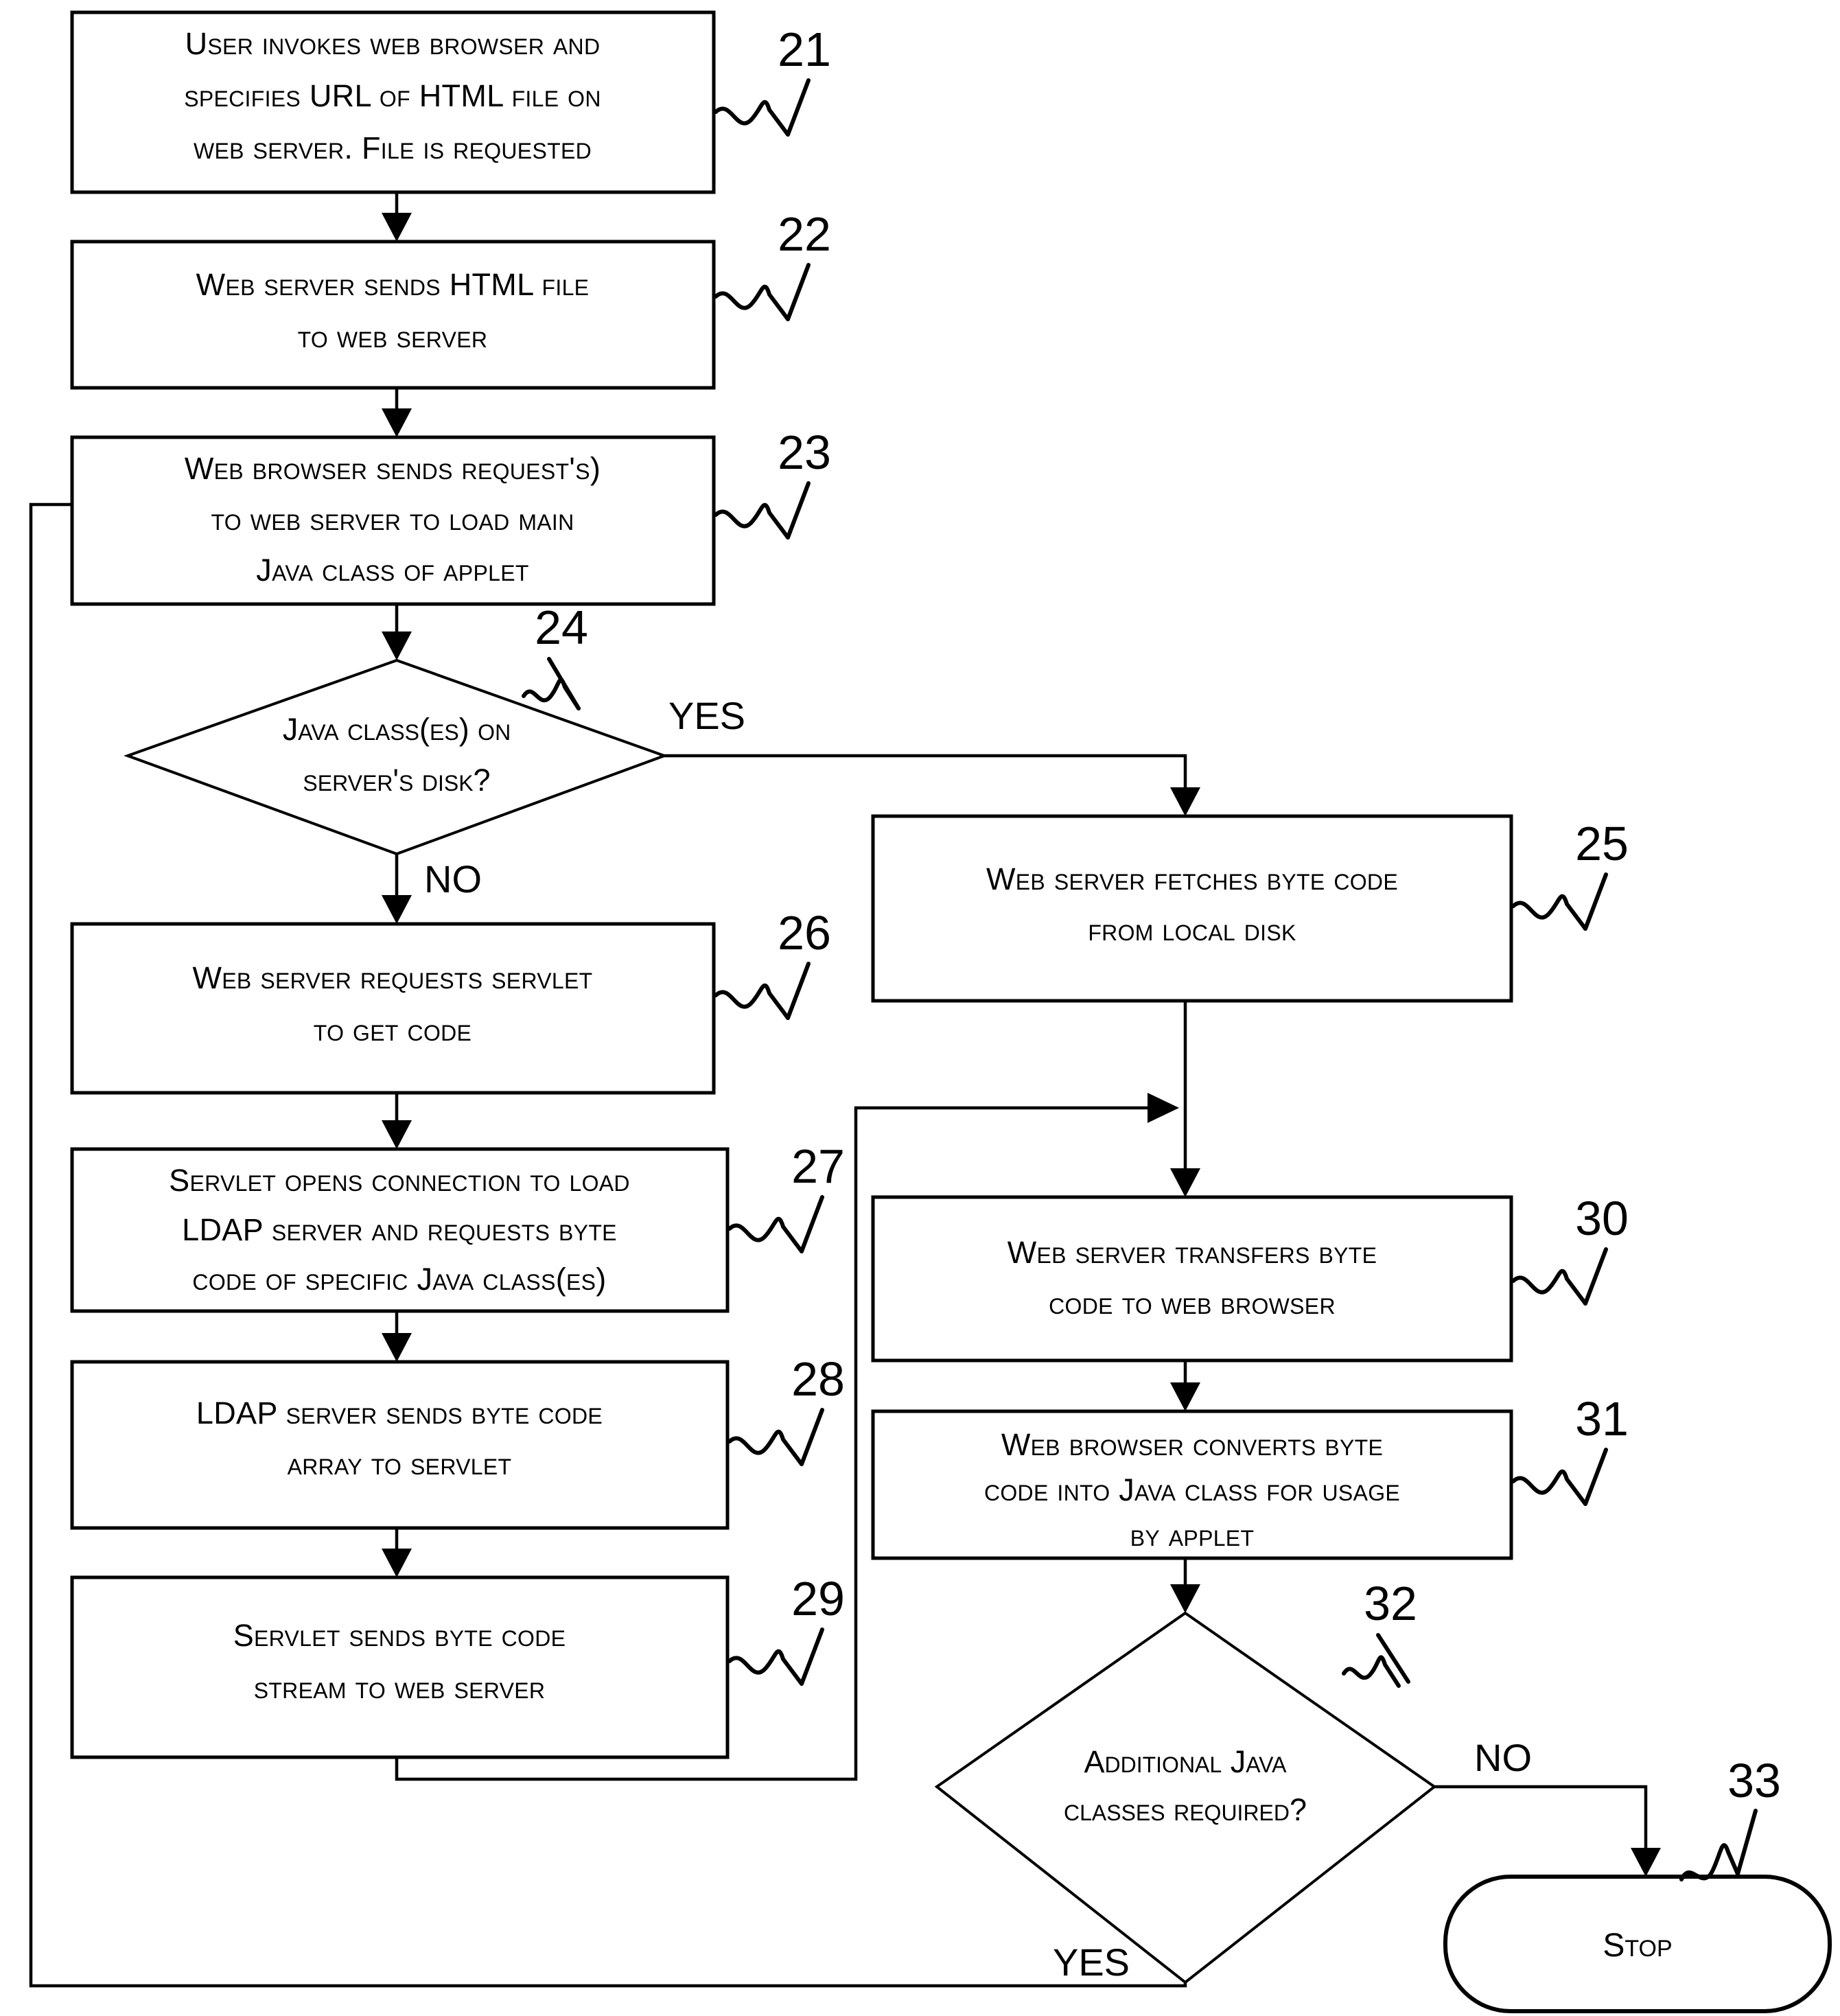 The height and width of the screenshot is (2016, 1840). What do you see at coordinates (400, 1464) in the screenshot?
I see `node-28-line-1: array to servlet` at bounding box center [400, 1464].